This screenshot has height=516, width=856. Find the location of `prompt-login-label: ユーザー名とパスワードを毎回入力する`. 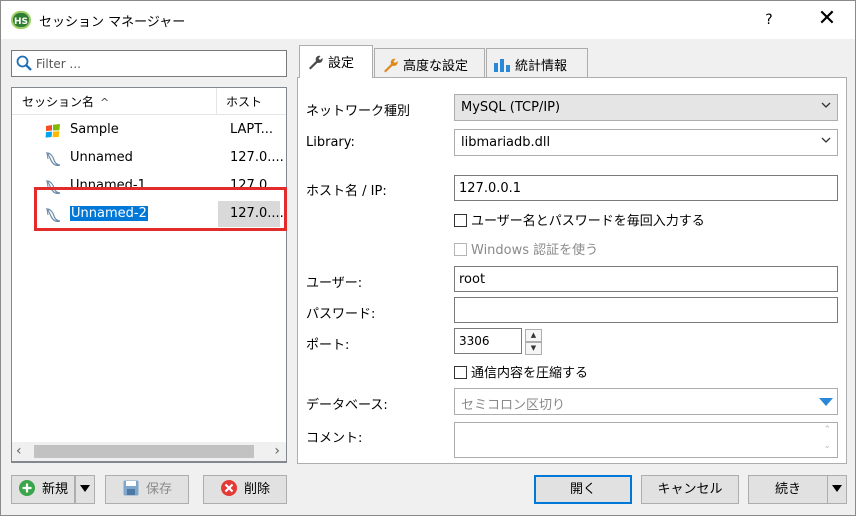

prompt-login-label: ユーザー名とパスワードを毎回入力する is located at coordinates (588, 221).